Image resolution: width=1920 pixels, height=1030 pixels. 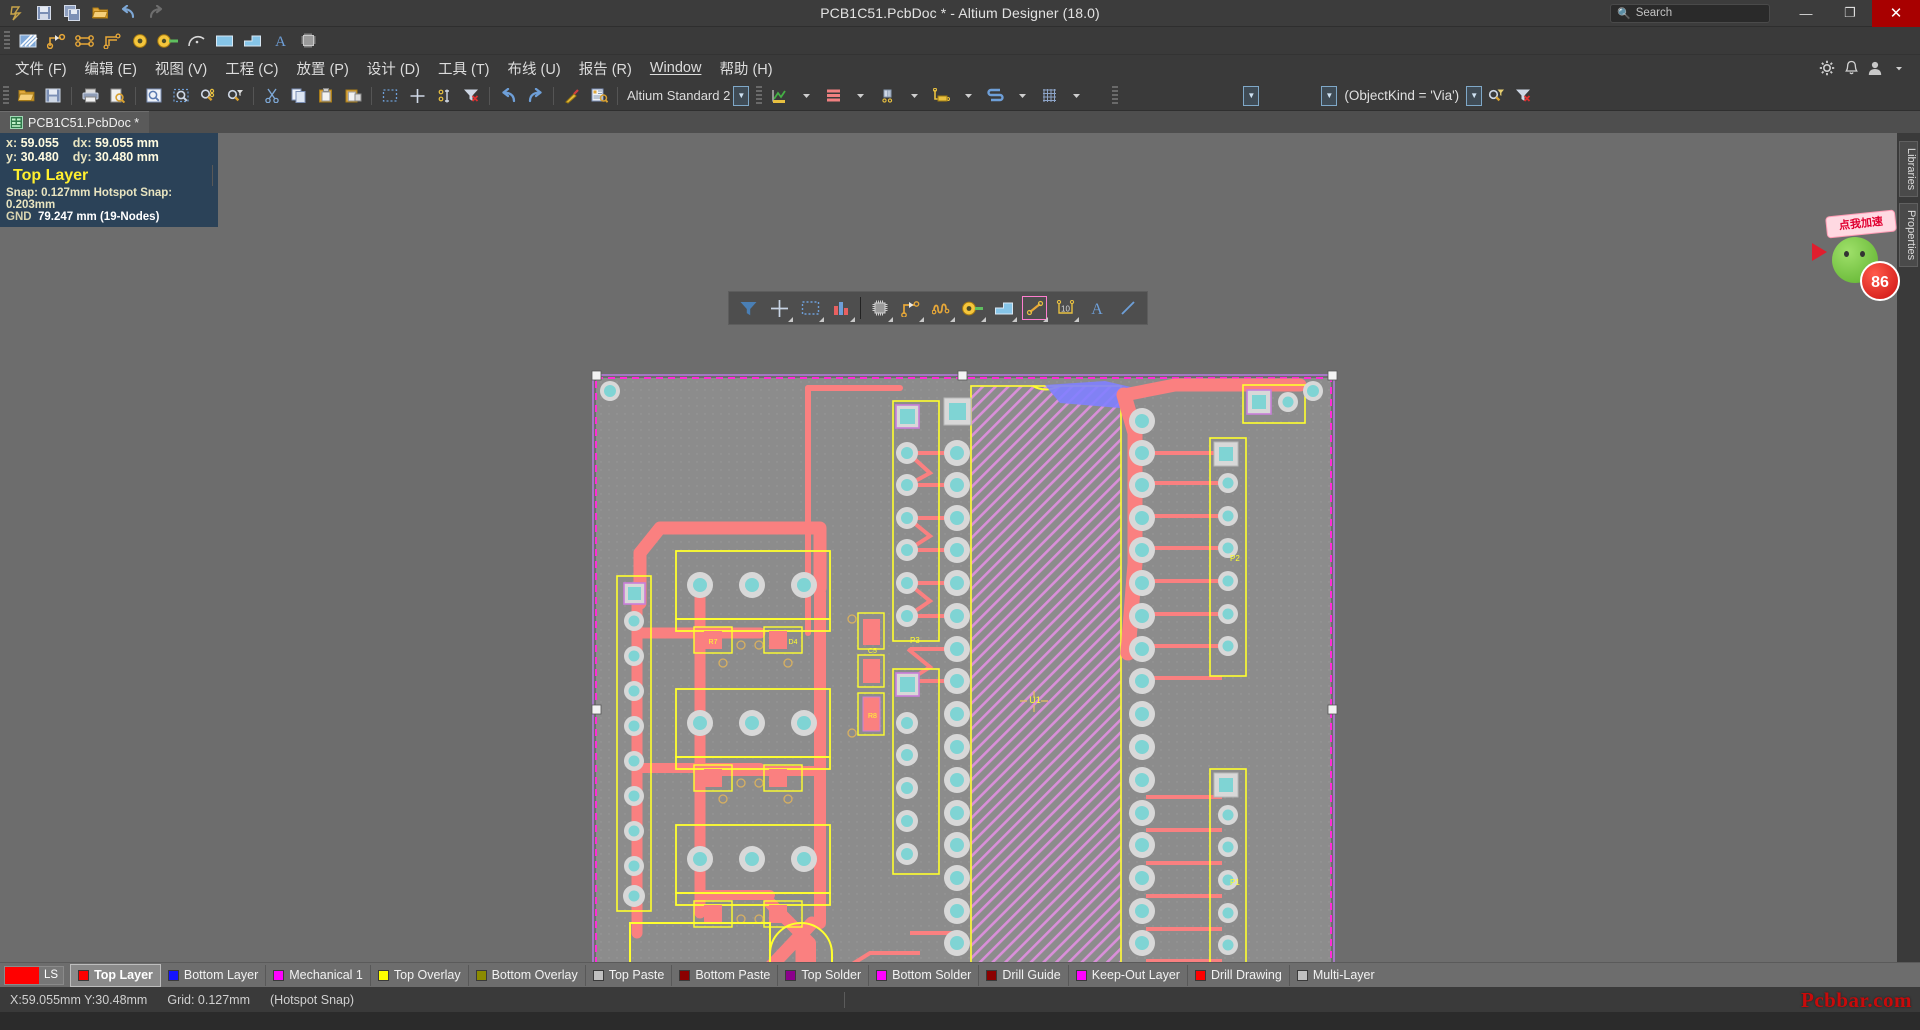 I want to click on menu-design: 设计 (D), so click(x=393, y=68).